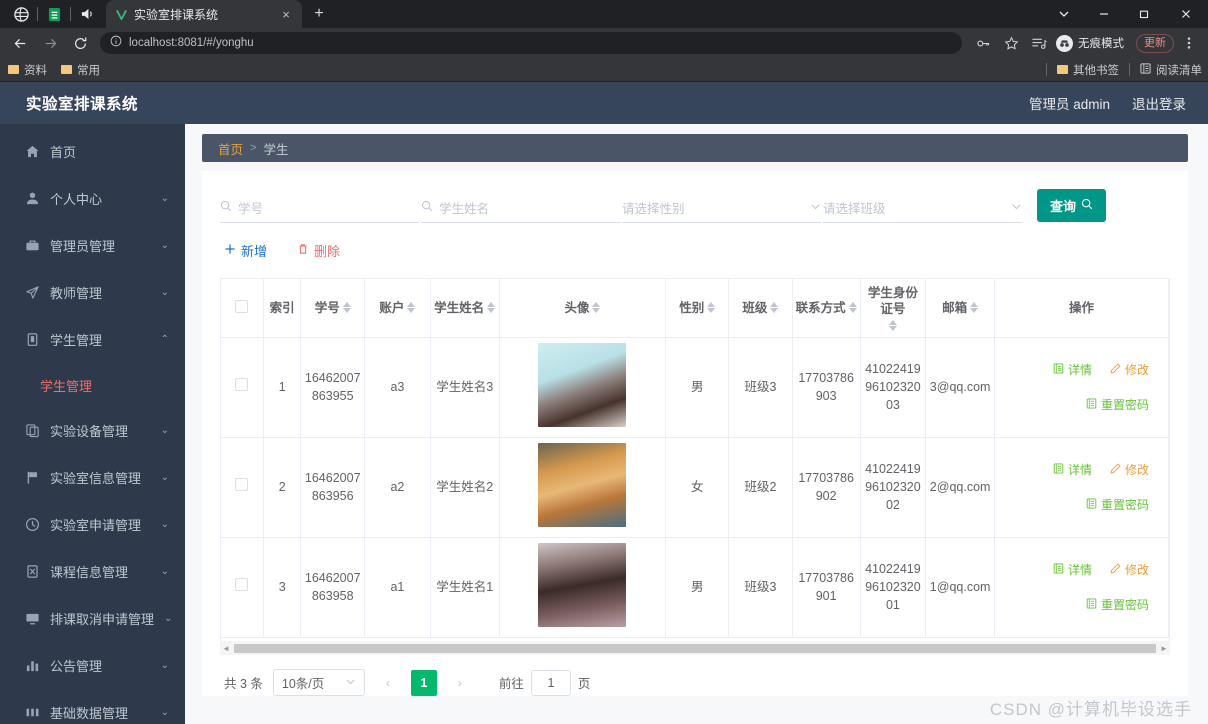 The height and width of the screenshot is (724, 1208). I want to click on cell-id-card: 410224199610232002, so click(893, 487).